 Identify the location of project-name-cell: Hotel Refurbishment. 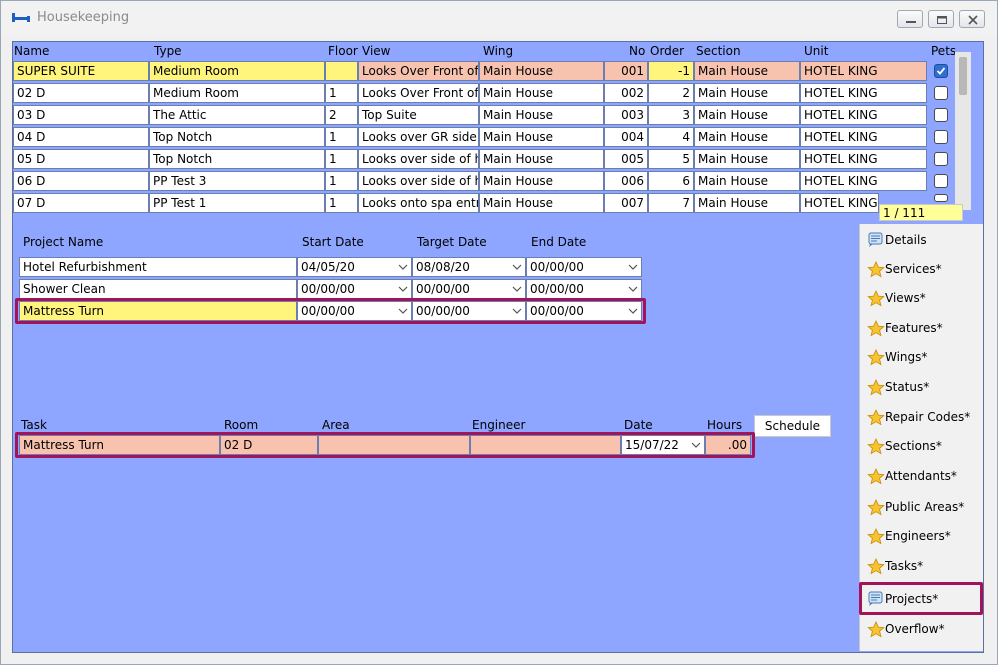
(158, 267).